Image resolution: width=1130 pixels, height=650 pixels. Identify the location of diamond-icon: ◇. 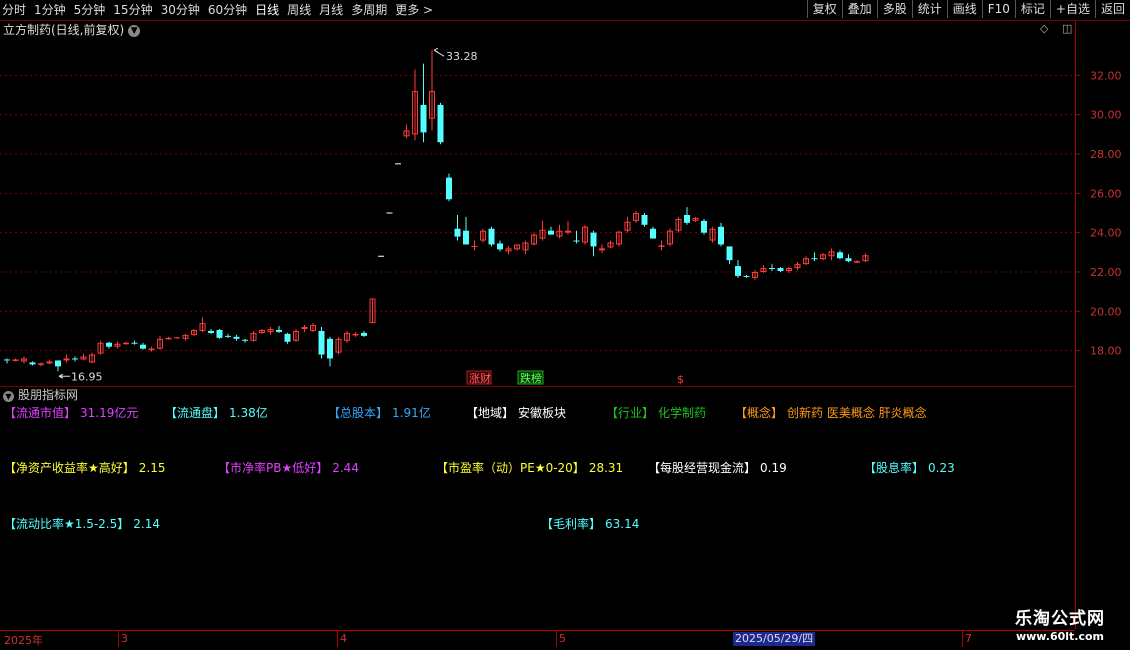
(1044, 28).